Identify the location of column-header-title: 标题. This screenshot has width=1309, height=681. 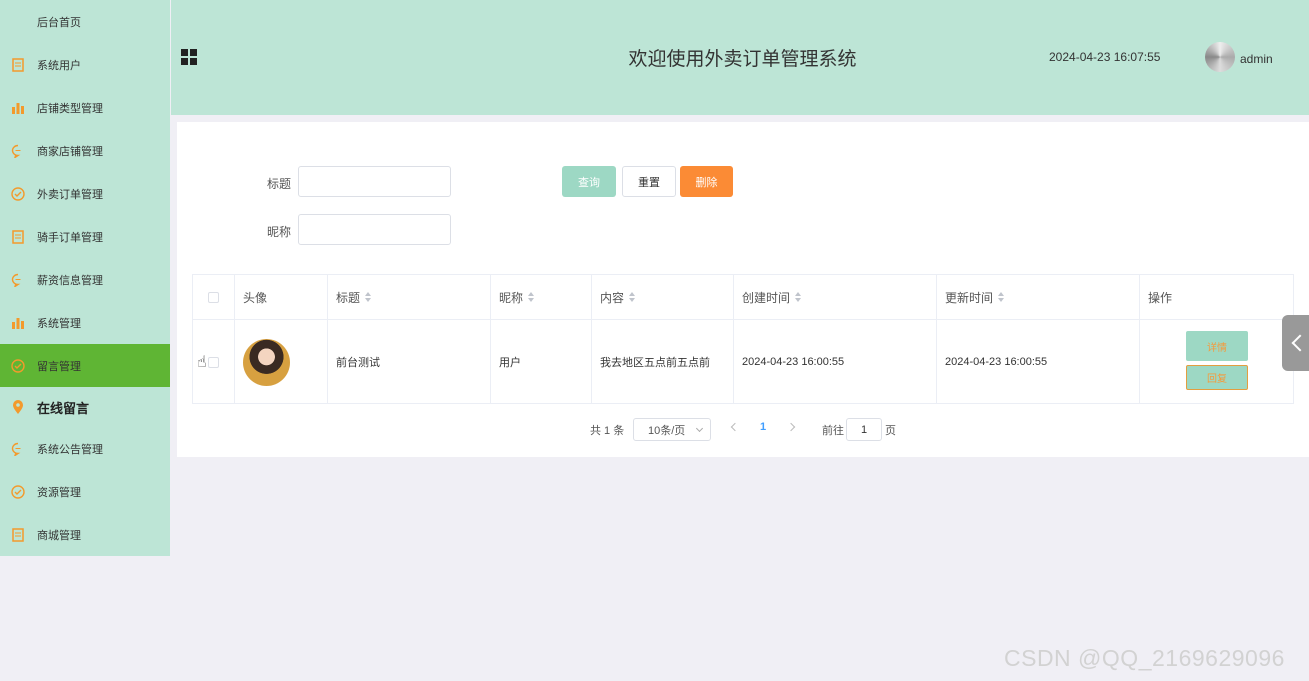
(409, 297).